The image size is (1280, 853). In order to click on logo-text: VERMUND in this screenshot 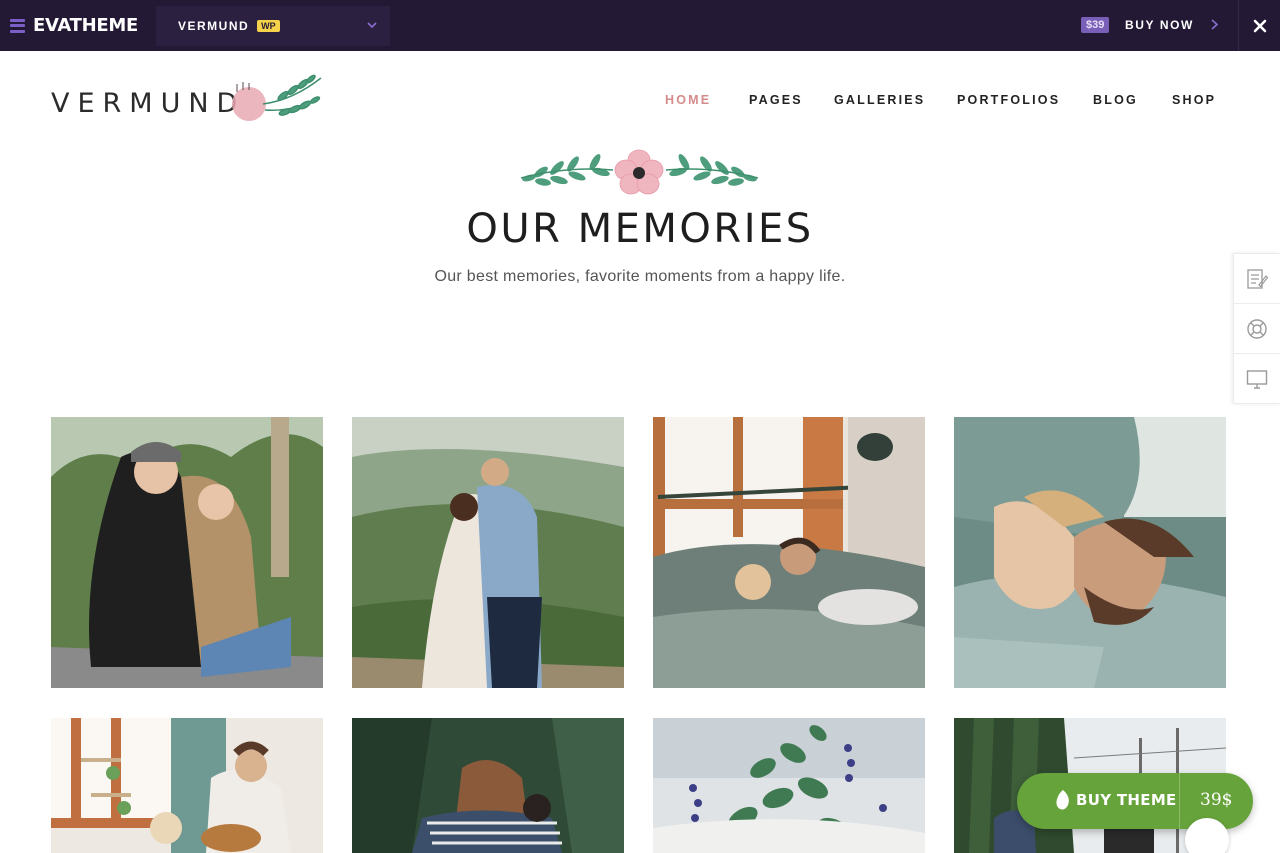, I will do `click(148, 103)`.